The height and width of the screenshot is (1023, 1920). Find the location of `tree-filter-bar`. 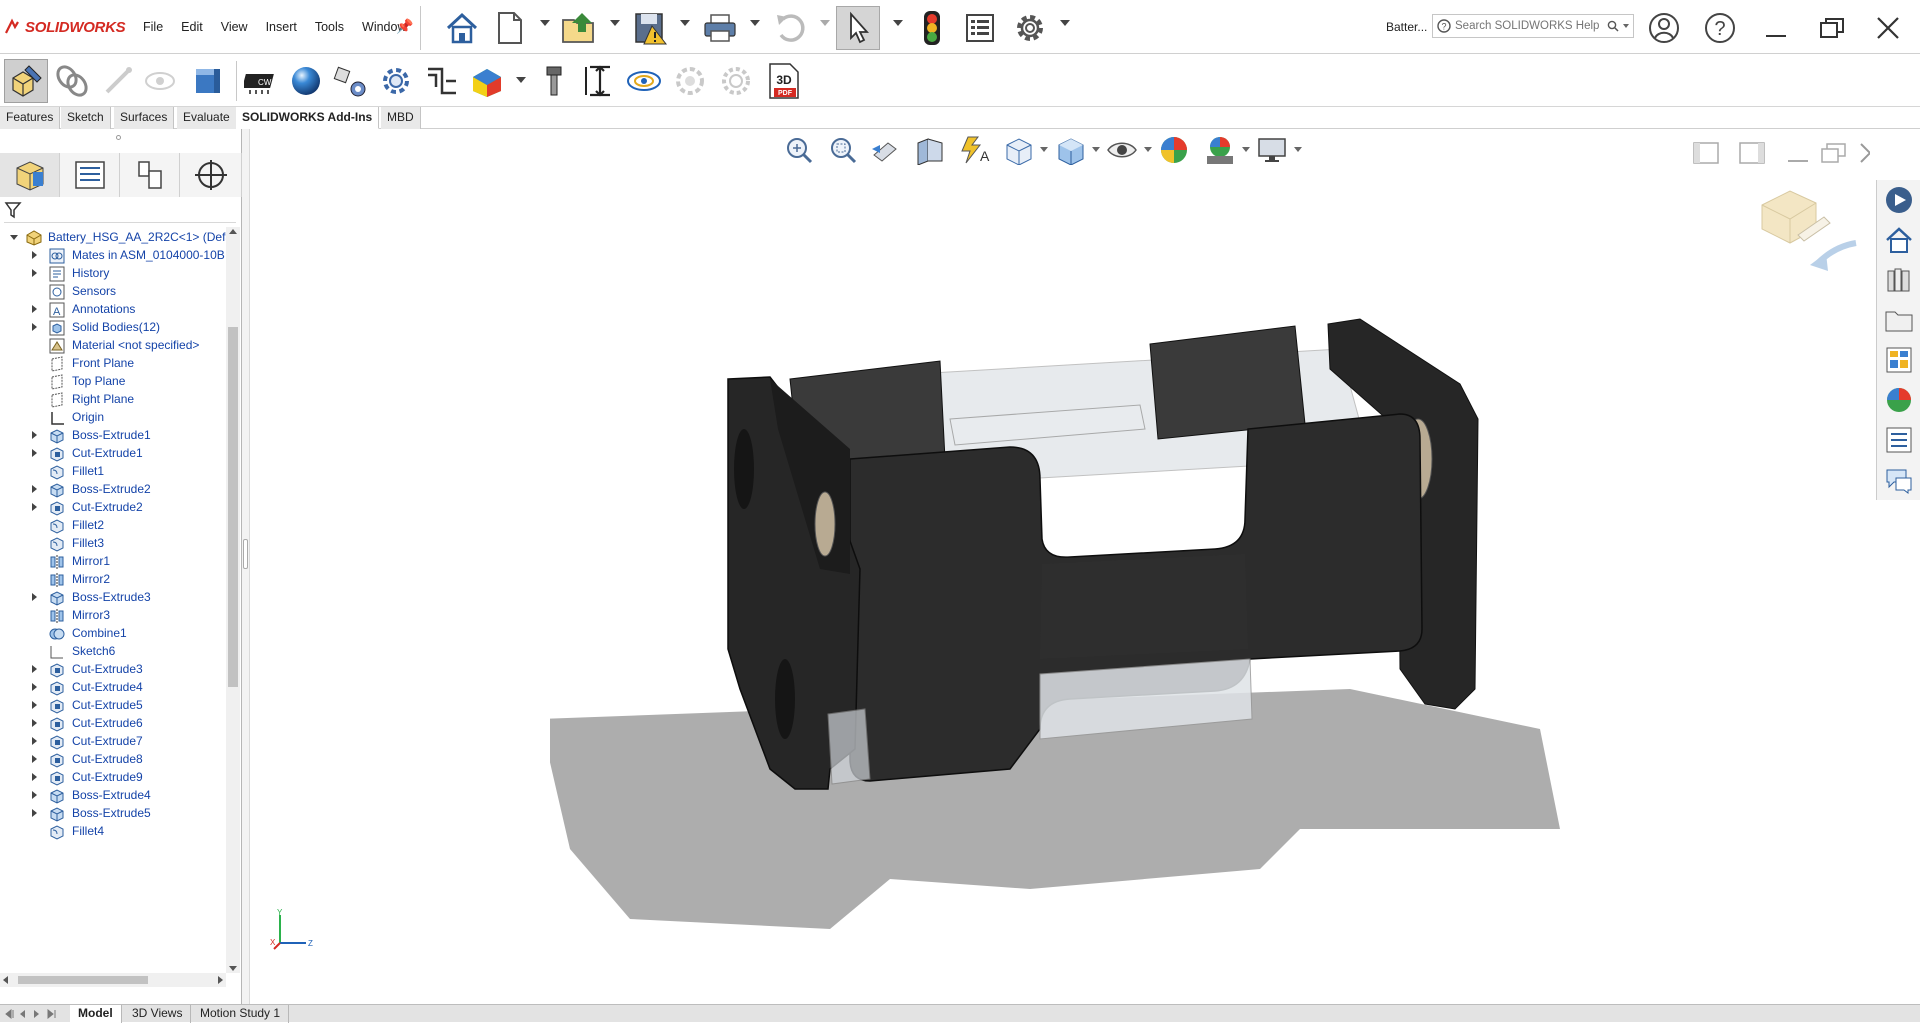

tree-filter-bar is located at coordinates (120, 212).